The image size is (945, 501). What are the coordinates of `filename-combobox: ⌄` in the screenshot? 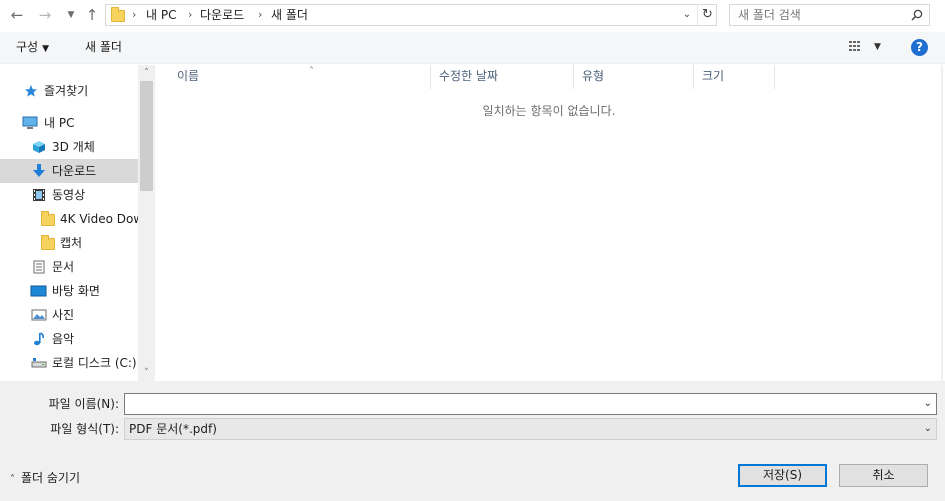 It's located at (530, 404).